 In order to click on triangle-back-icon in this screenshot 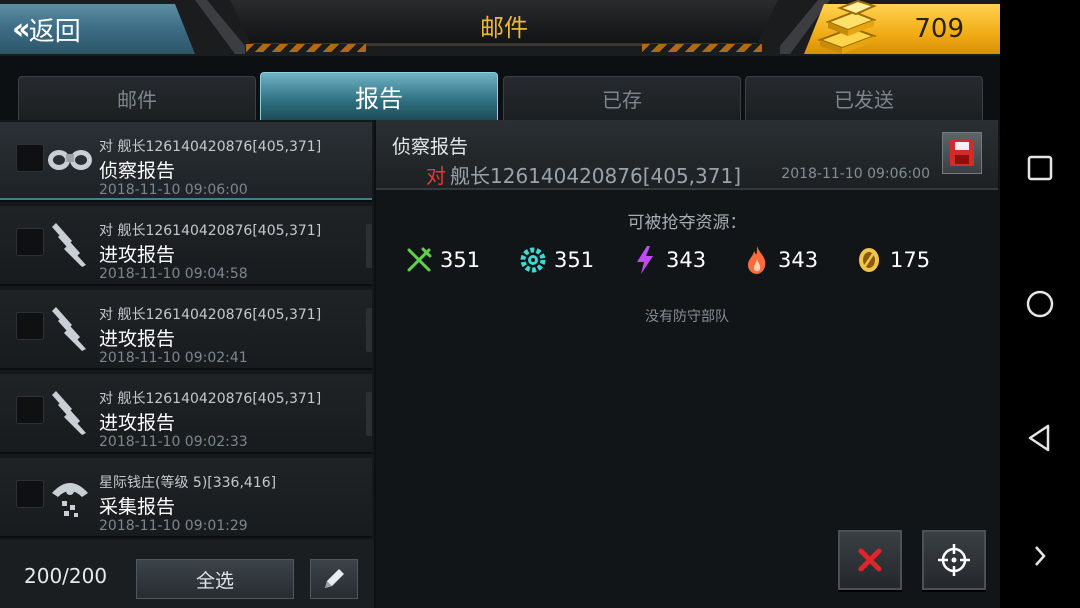, I will do `click(1039, 438)`.